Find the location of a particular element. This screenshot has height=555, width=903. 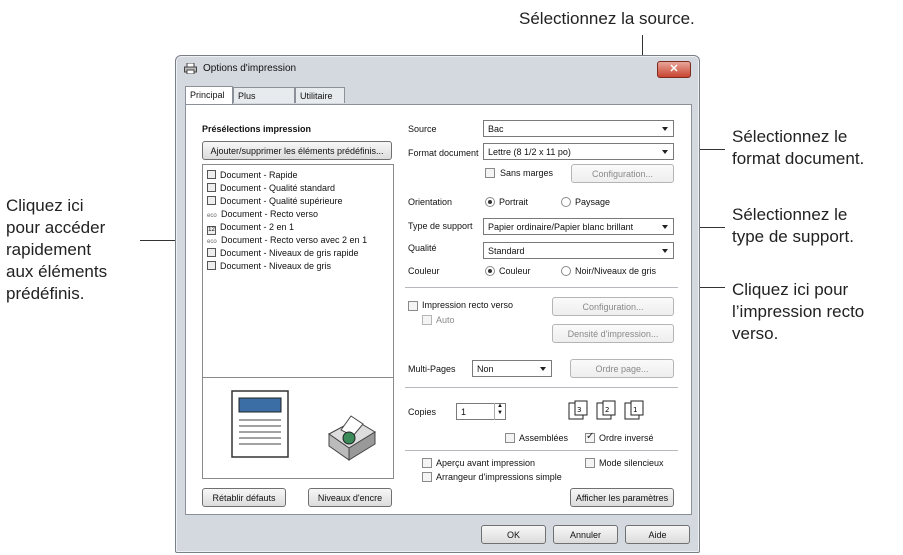

reverse-order-checkbox is located at coordinates (590, 437).